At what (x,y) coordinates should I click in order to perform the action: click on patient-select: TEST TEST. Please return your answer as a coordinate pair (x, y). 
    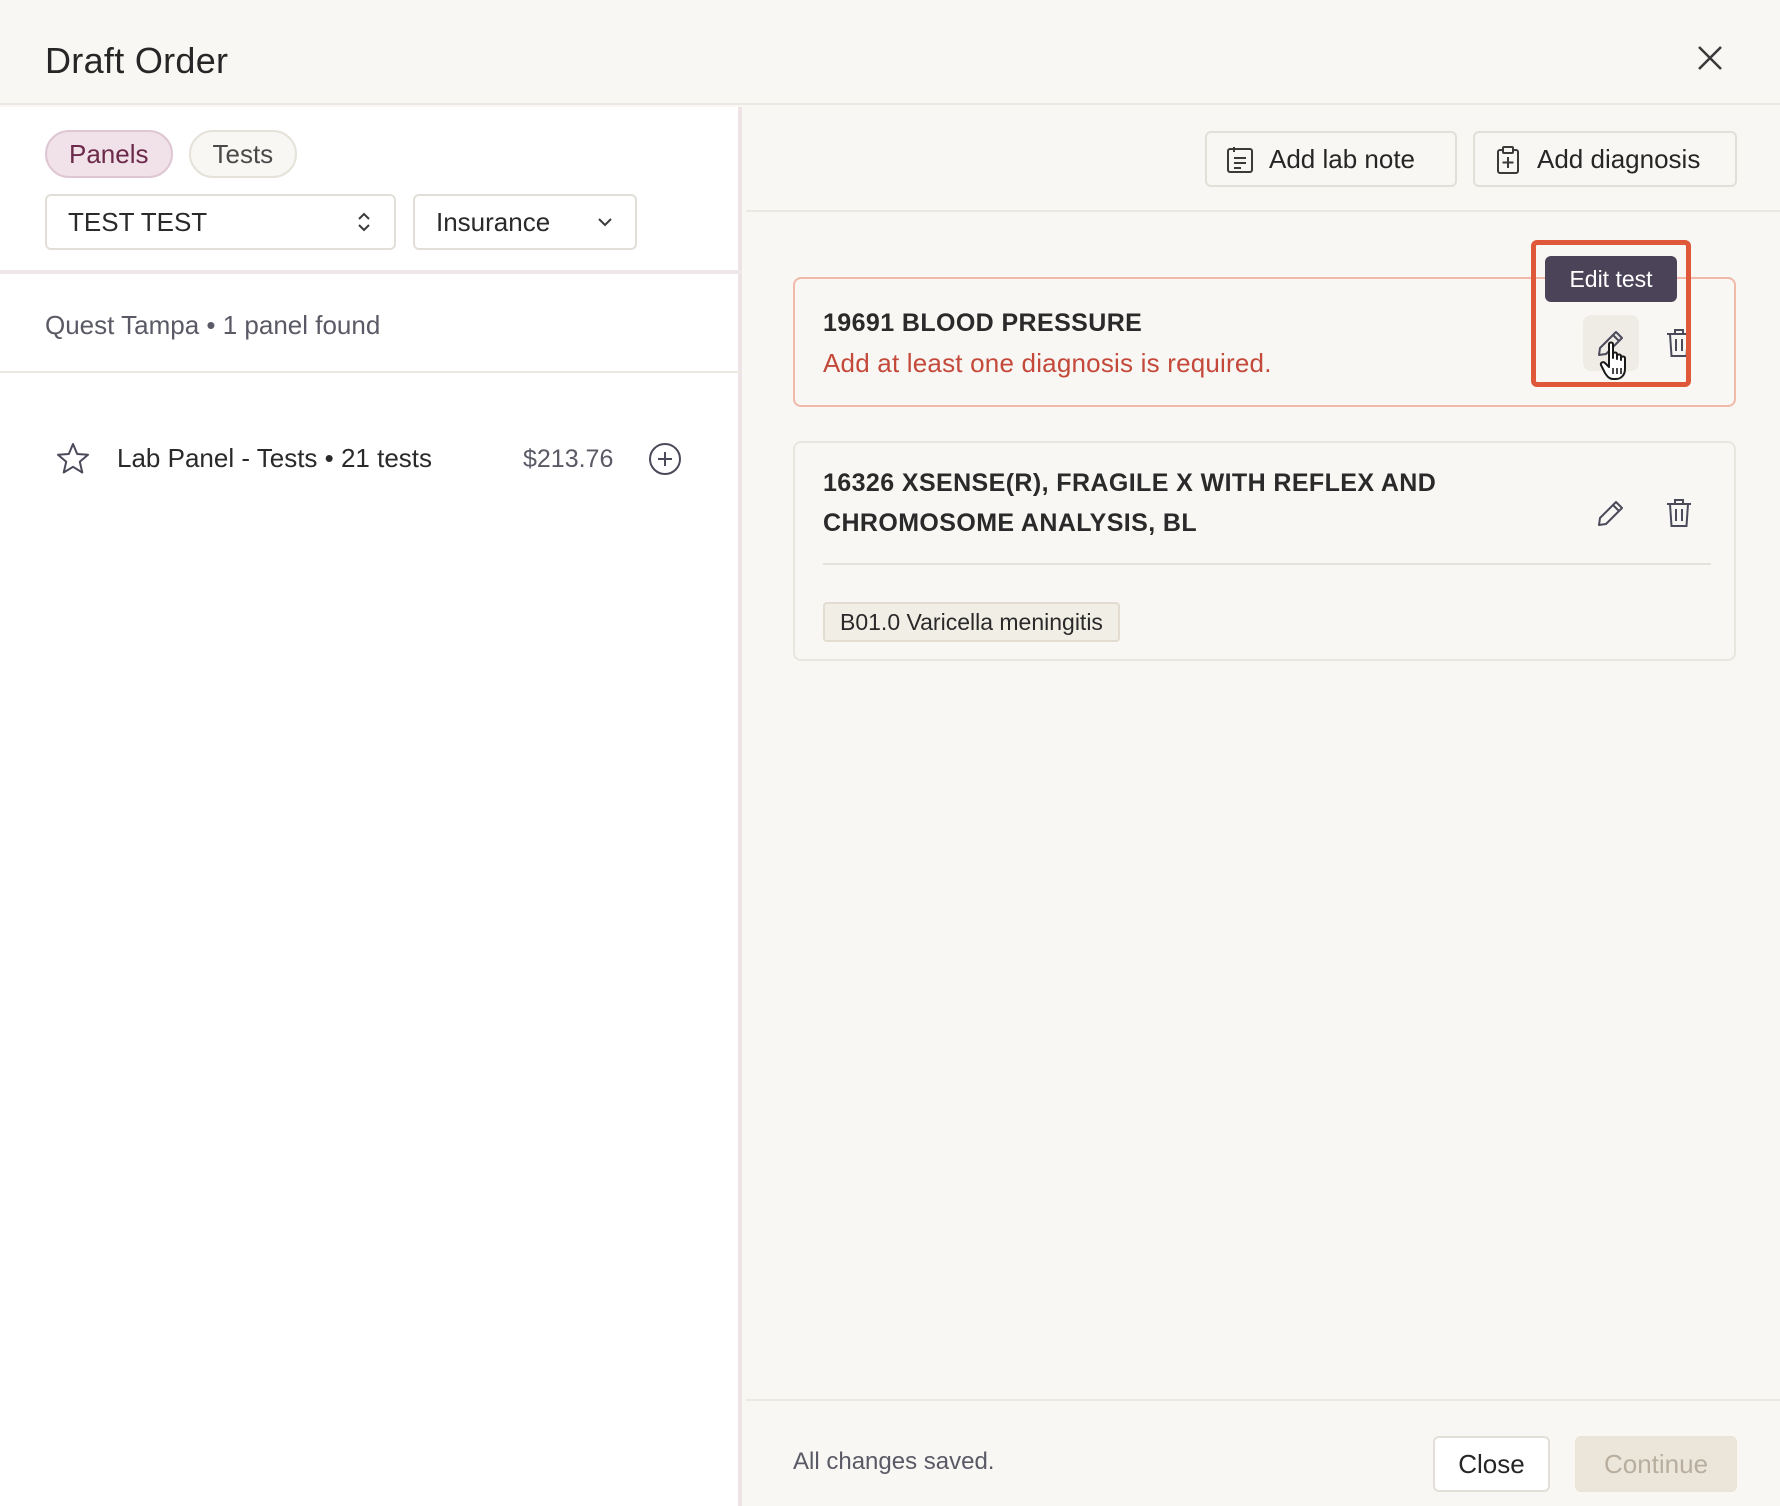
    Looking at the image, I should click on (220, 222).